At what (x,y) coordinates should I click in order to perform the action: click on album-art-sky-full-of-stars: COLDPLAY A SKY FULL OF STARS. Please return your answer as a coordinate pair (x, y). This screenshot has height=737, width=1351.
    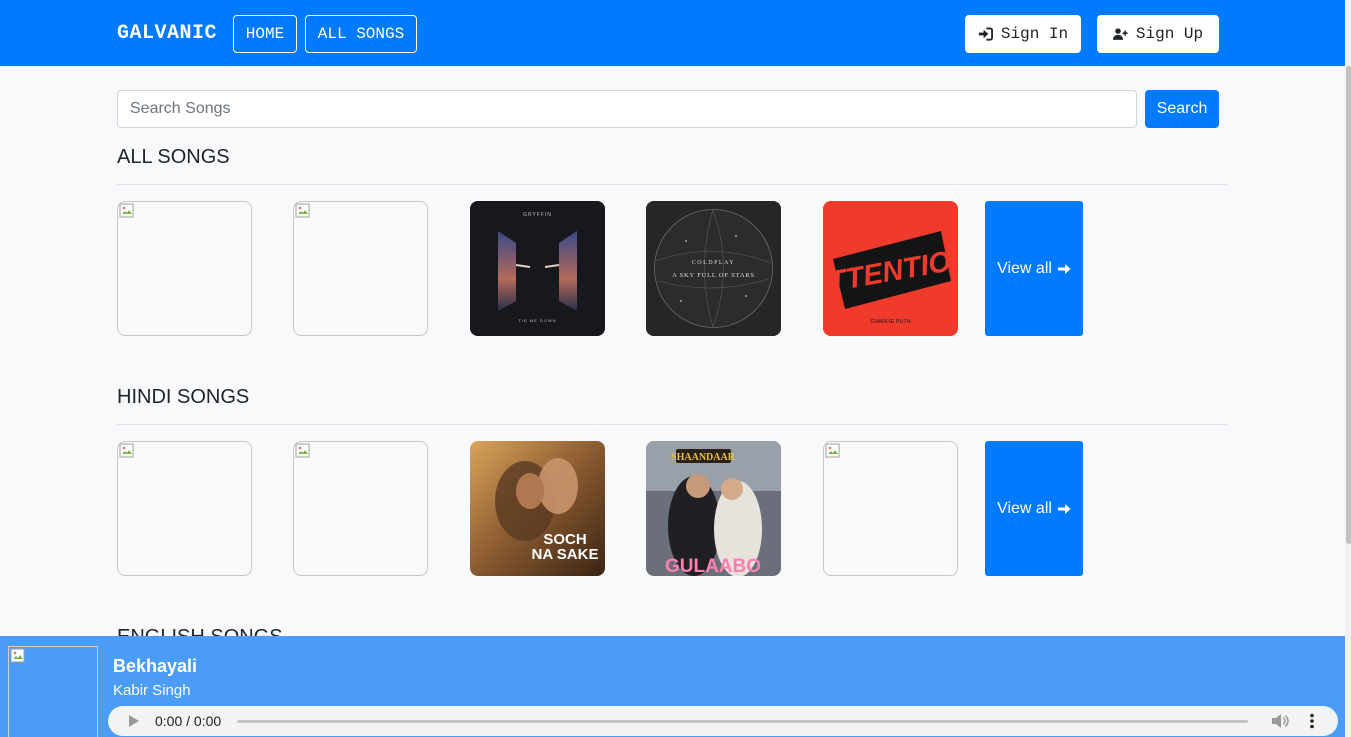
    Looking at the image, I should click on (713, 268).